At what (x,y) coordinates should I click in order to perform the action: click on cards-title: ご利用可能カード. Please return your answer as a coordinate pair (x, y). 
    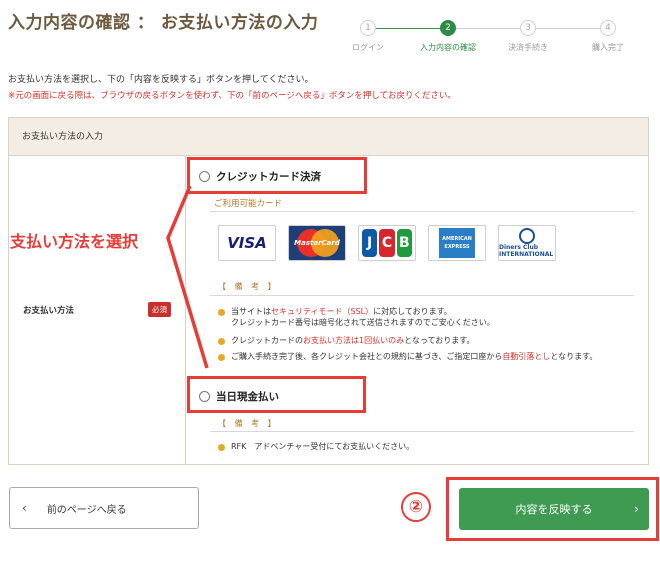
    Looking at the image, I should click on (248, 204).